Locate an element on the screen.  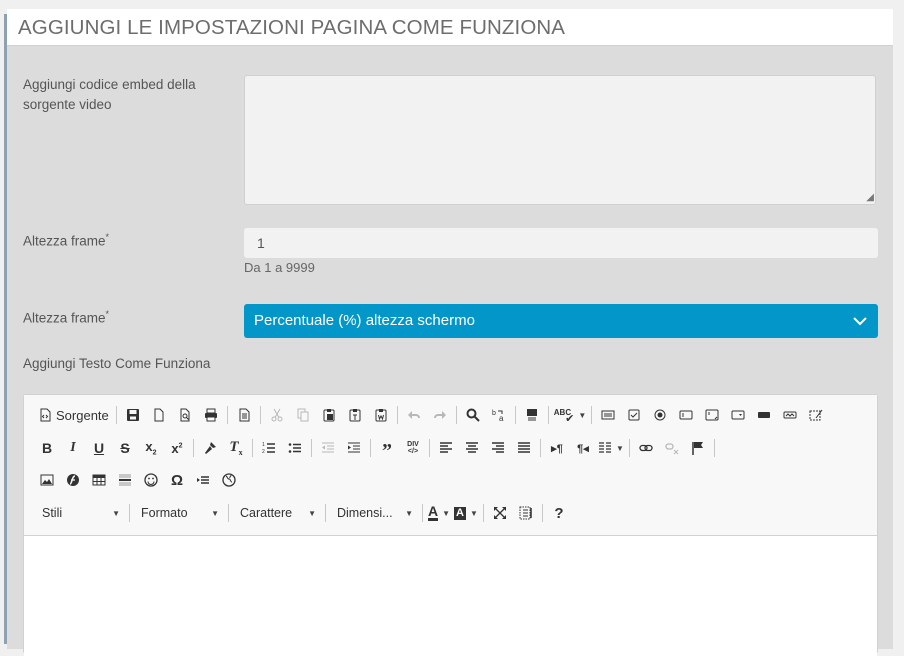
copy-button is located at coordinates (303, 415).